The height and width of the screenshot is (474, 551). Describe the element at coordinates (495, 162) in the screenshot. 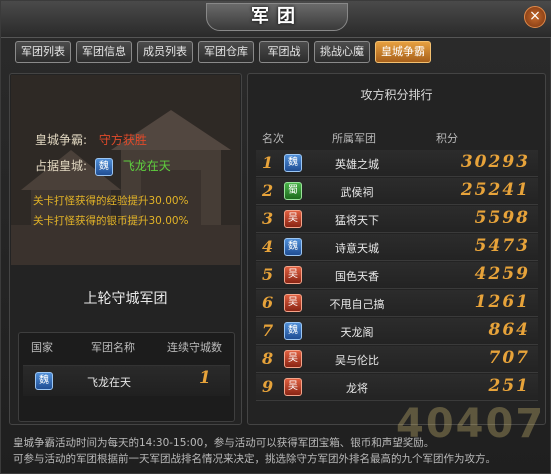

I see `rank-score: 30293` at that location.